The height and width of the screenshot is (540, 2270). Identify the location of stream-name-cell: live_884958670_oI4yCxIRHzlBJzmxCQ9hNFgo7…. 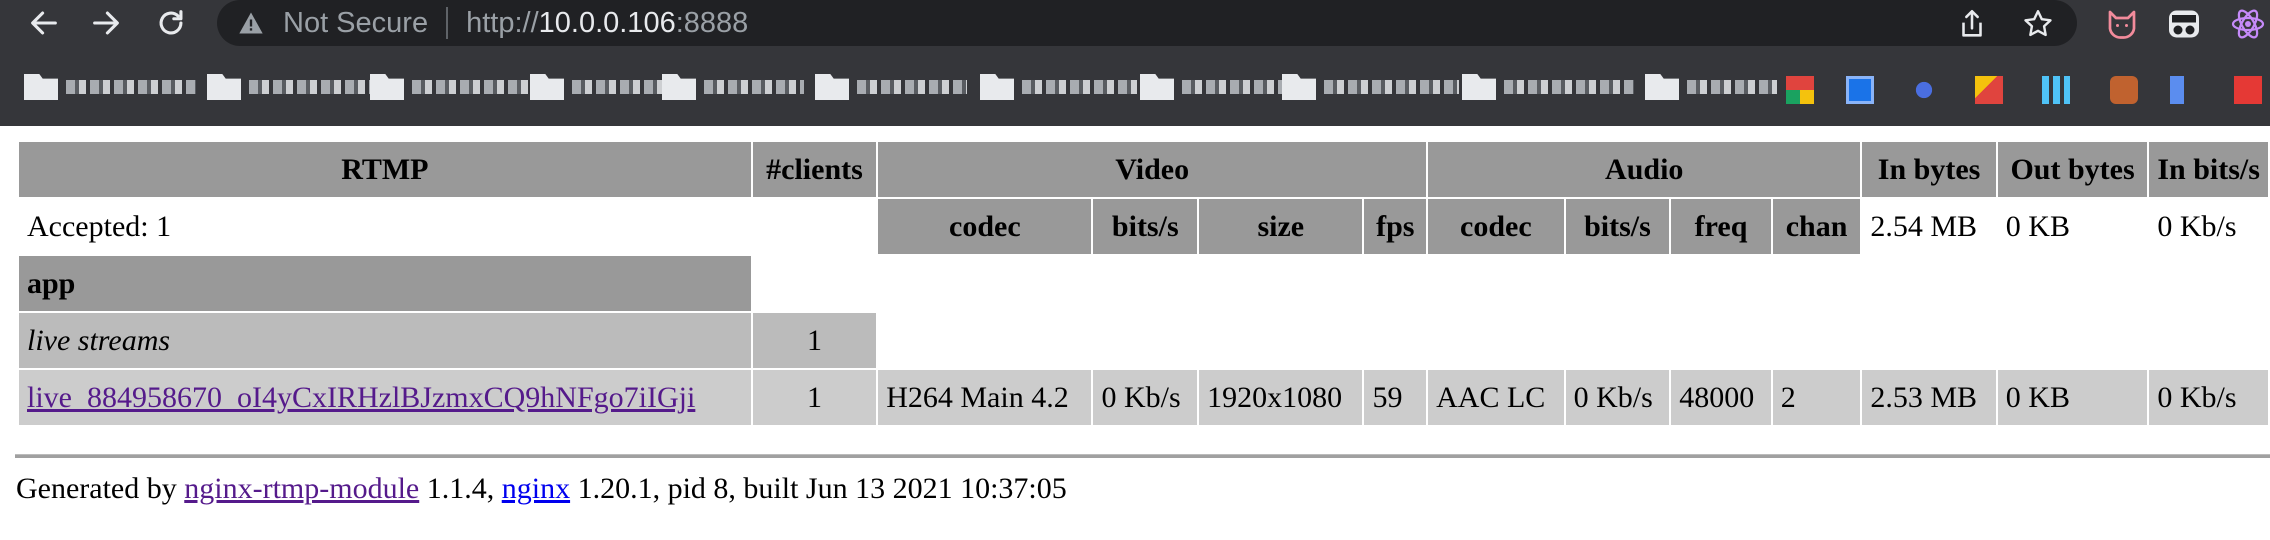
(385, 397).